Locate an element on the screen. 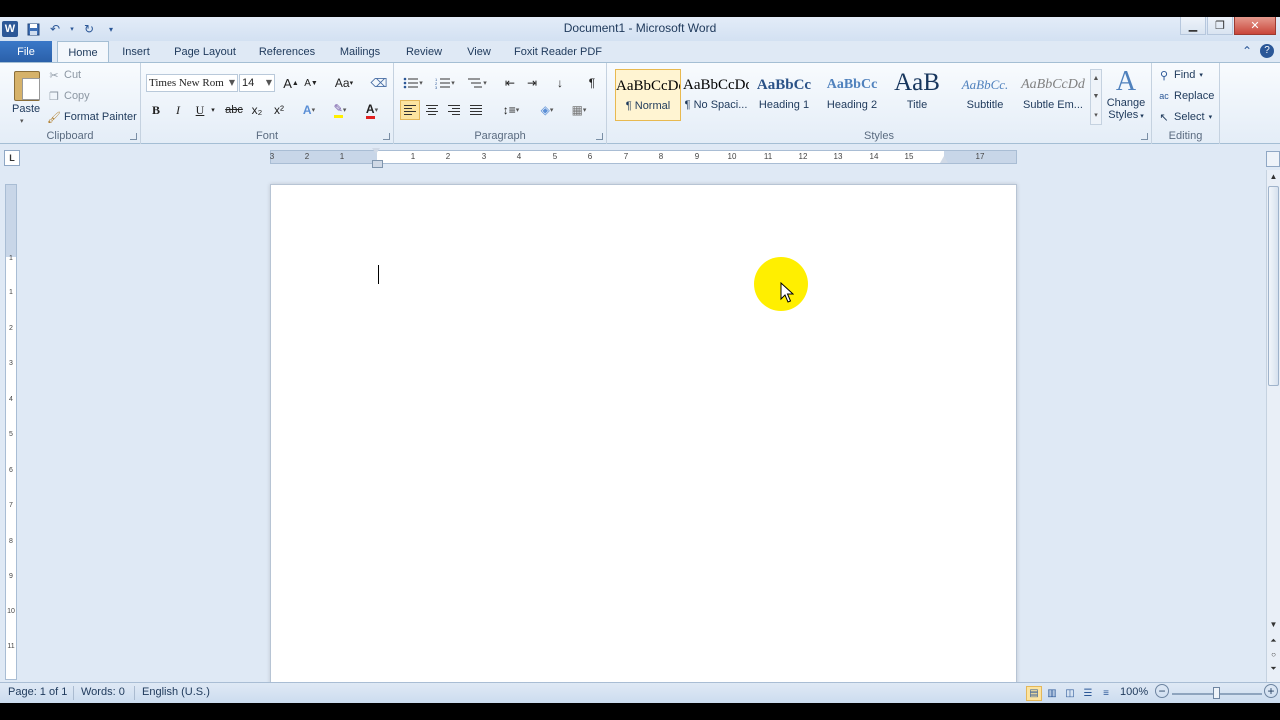  justify-button is located at coordinates (476, 110).